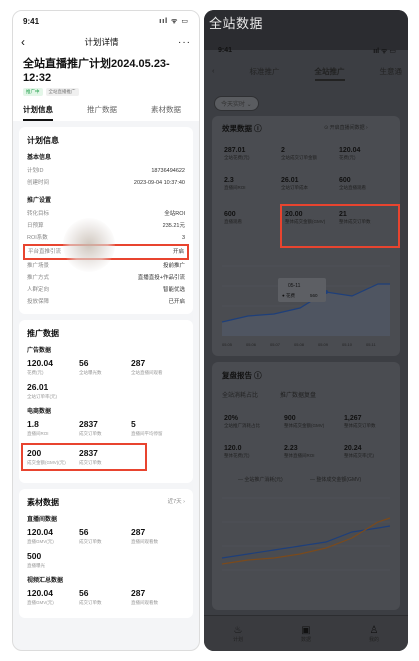 This screenshot has width=419, height=661. Describe the element at coordinates (236, 103) in the screenshot. I see `date-filter-pill: 今天实时 ⌄` at that location.